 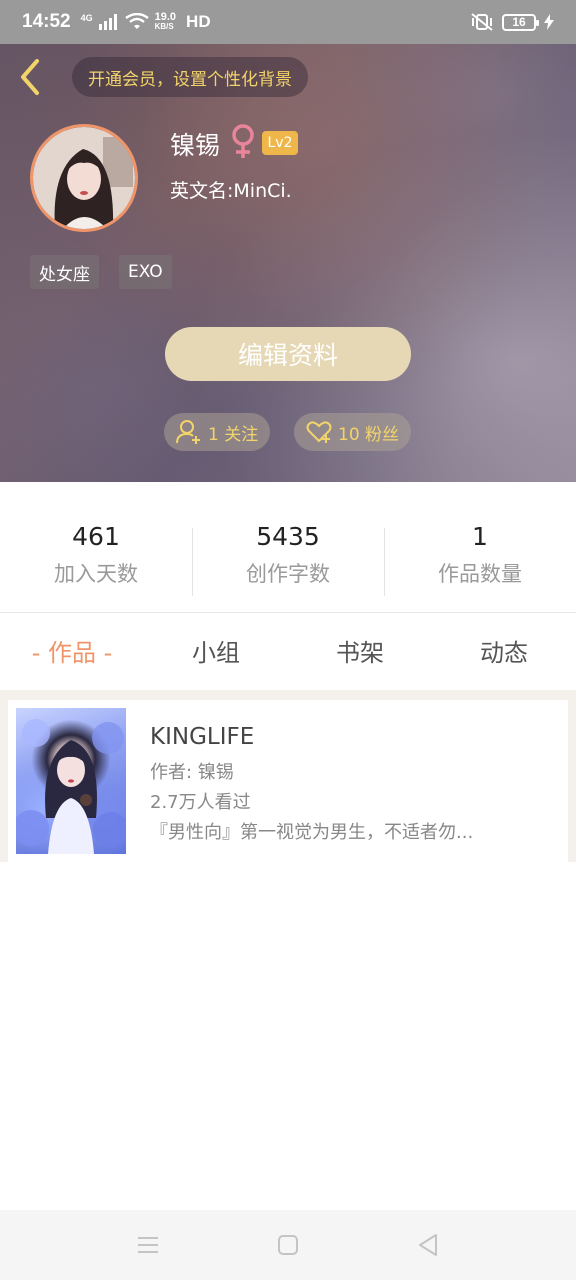 What do you see at coordinates (64, 272) in the screenshot?
I see `tag-zodiac: 处女座` at bounding box center [64, 272].